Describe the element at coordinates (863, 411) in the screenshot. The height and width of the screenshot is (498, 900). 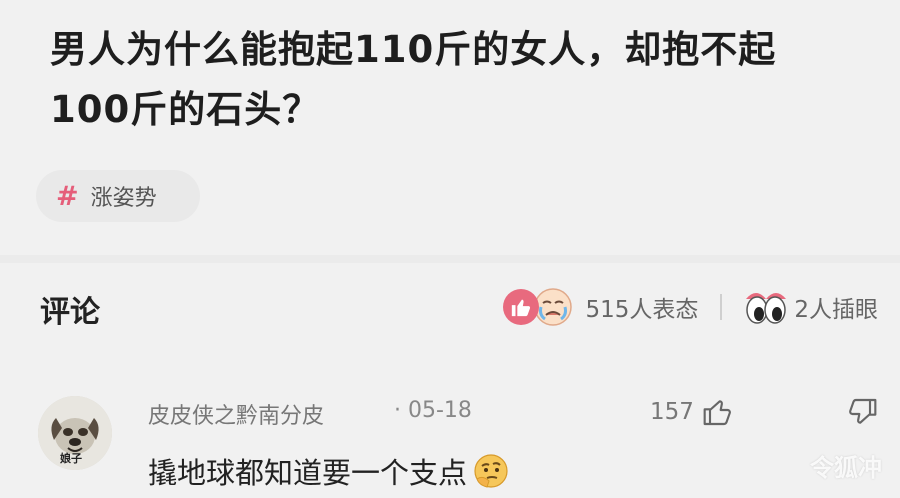
I see `thumbs-down-outline-icon` at that location.